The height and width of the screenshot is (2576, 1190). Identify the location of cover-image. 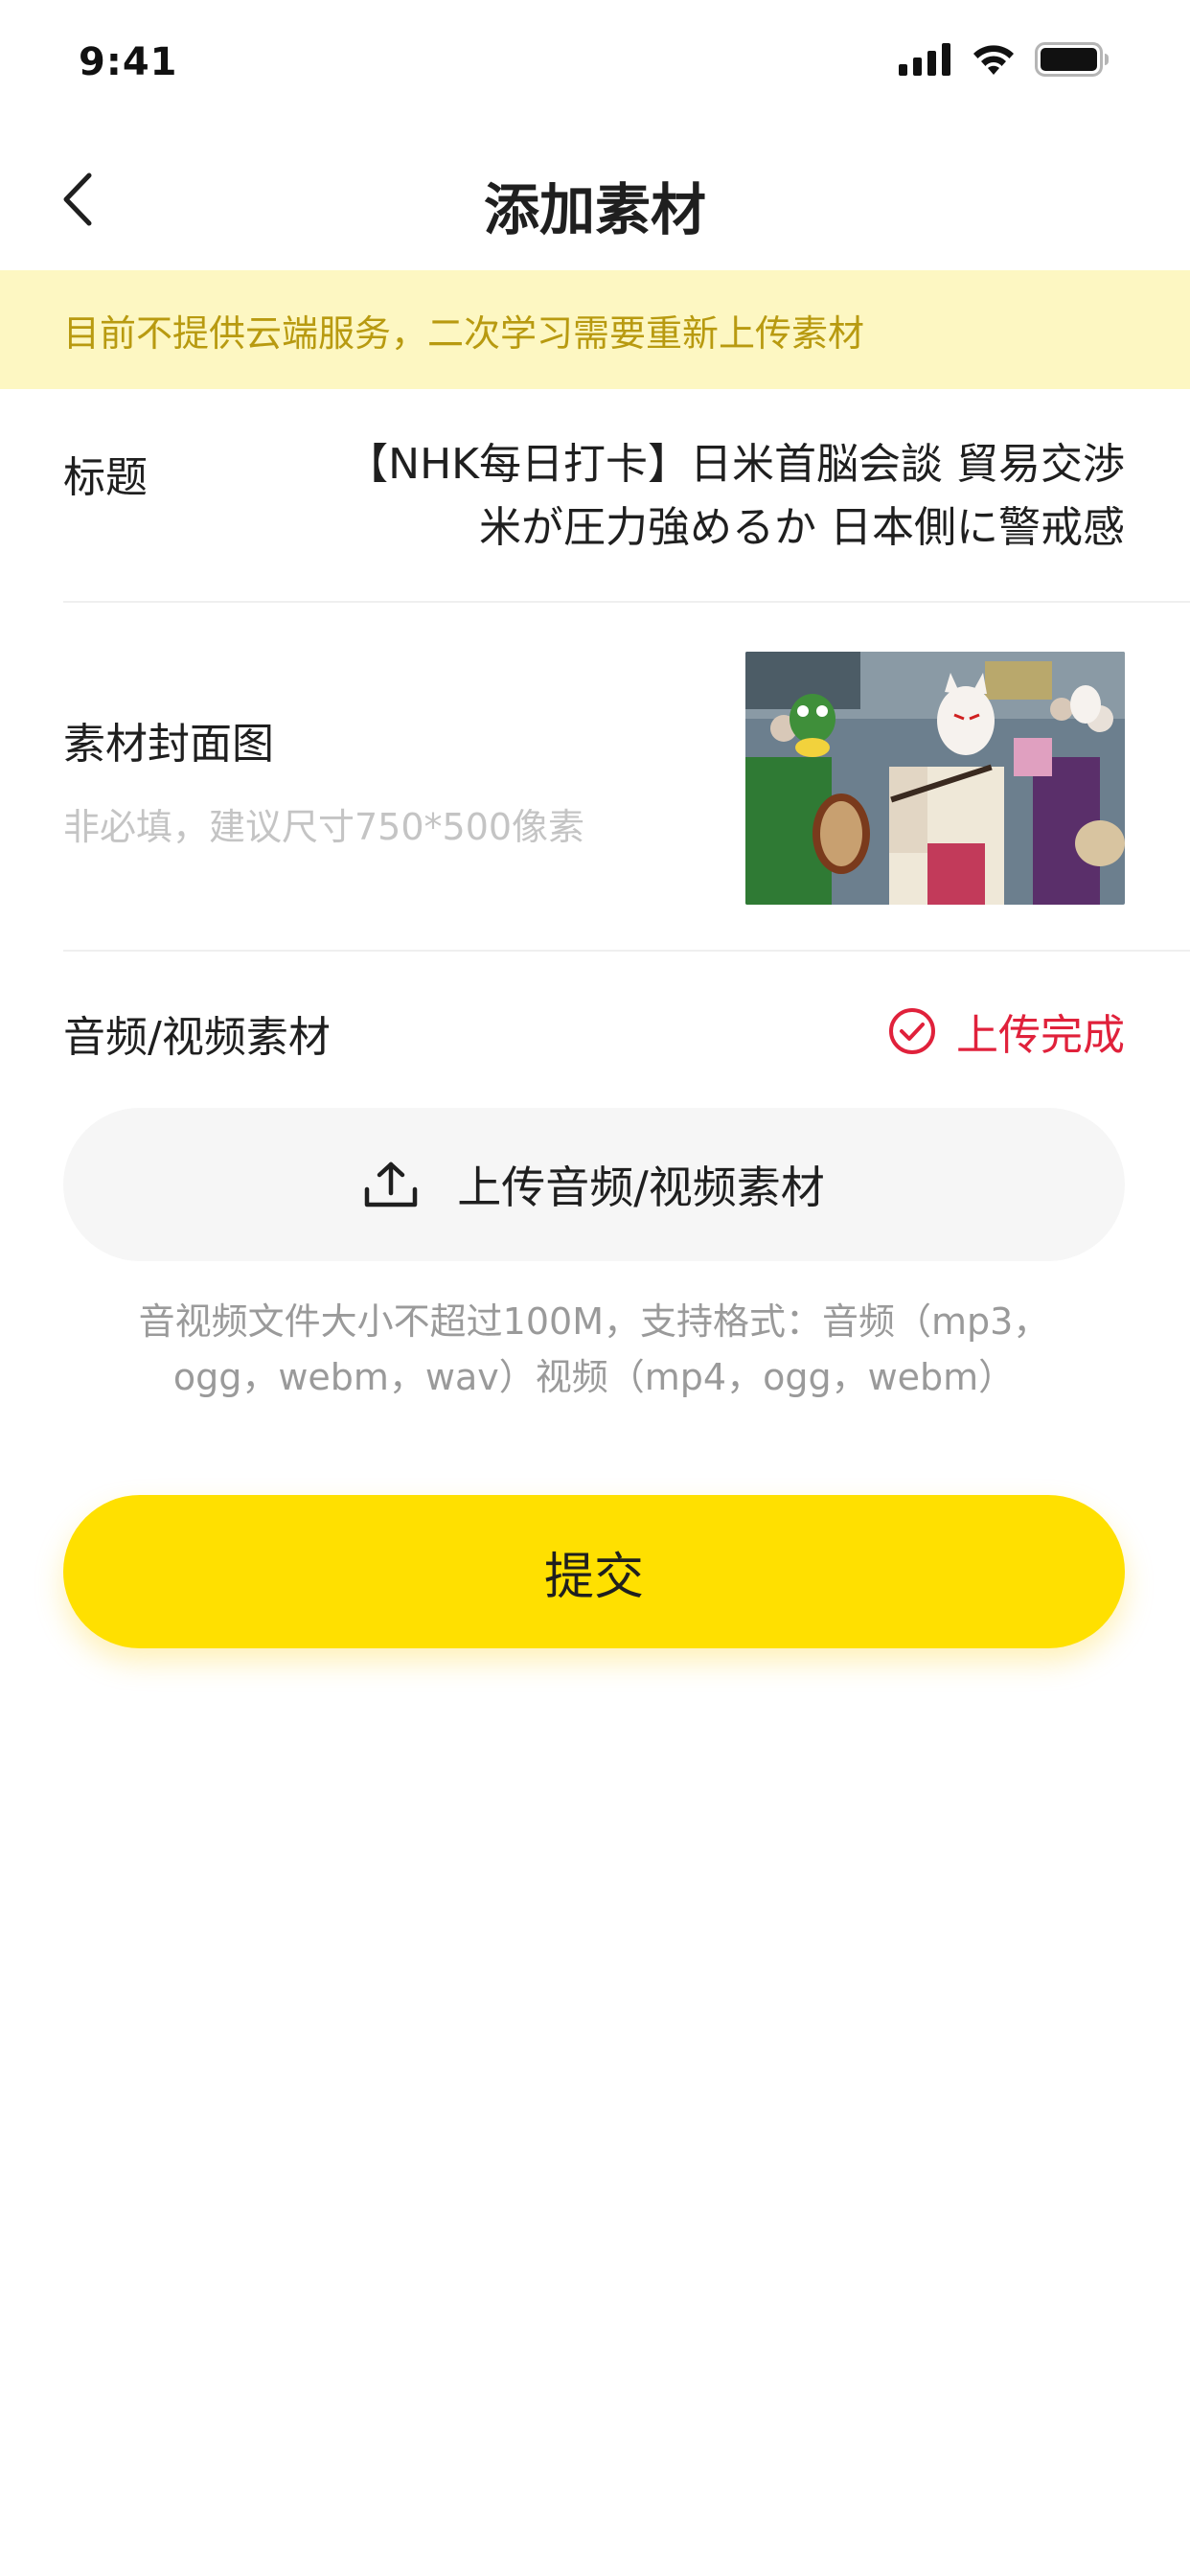
(935, 778).